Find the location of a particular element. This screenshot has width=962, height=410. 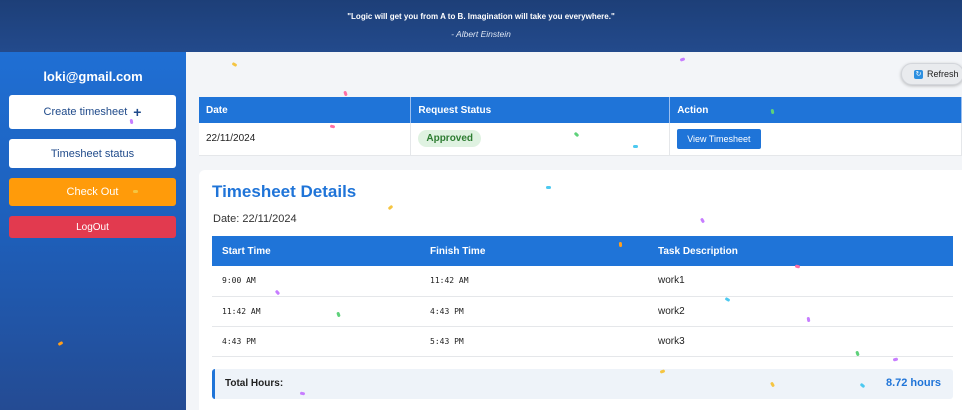

refresh-label: Refresh is located at coordinates (943, 74).